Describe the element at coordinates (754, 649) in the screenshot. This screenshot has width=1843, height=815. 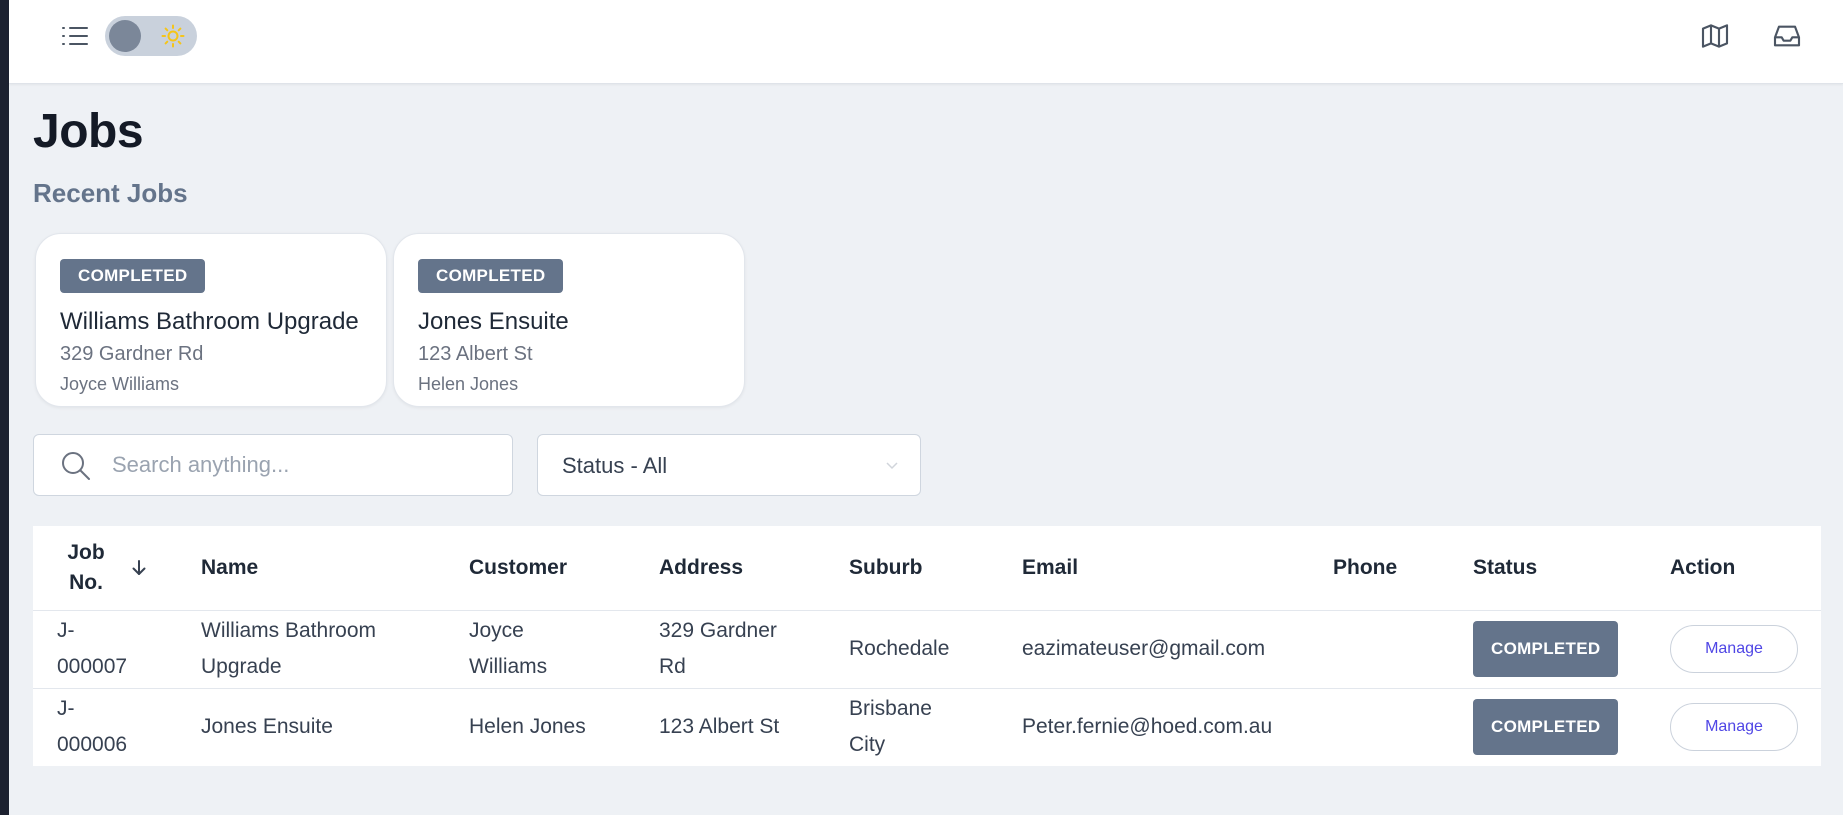
I see `cell-address: 329 Gardner Rd` at that location.